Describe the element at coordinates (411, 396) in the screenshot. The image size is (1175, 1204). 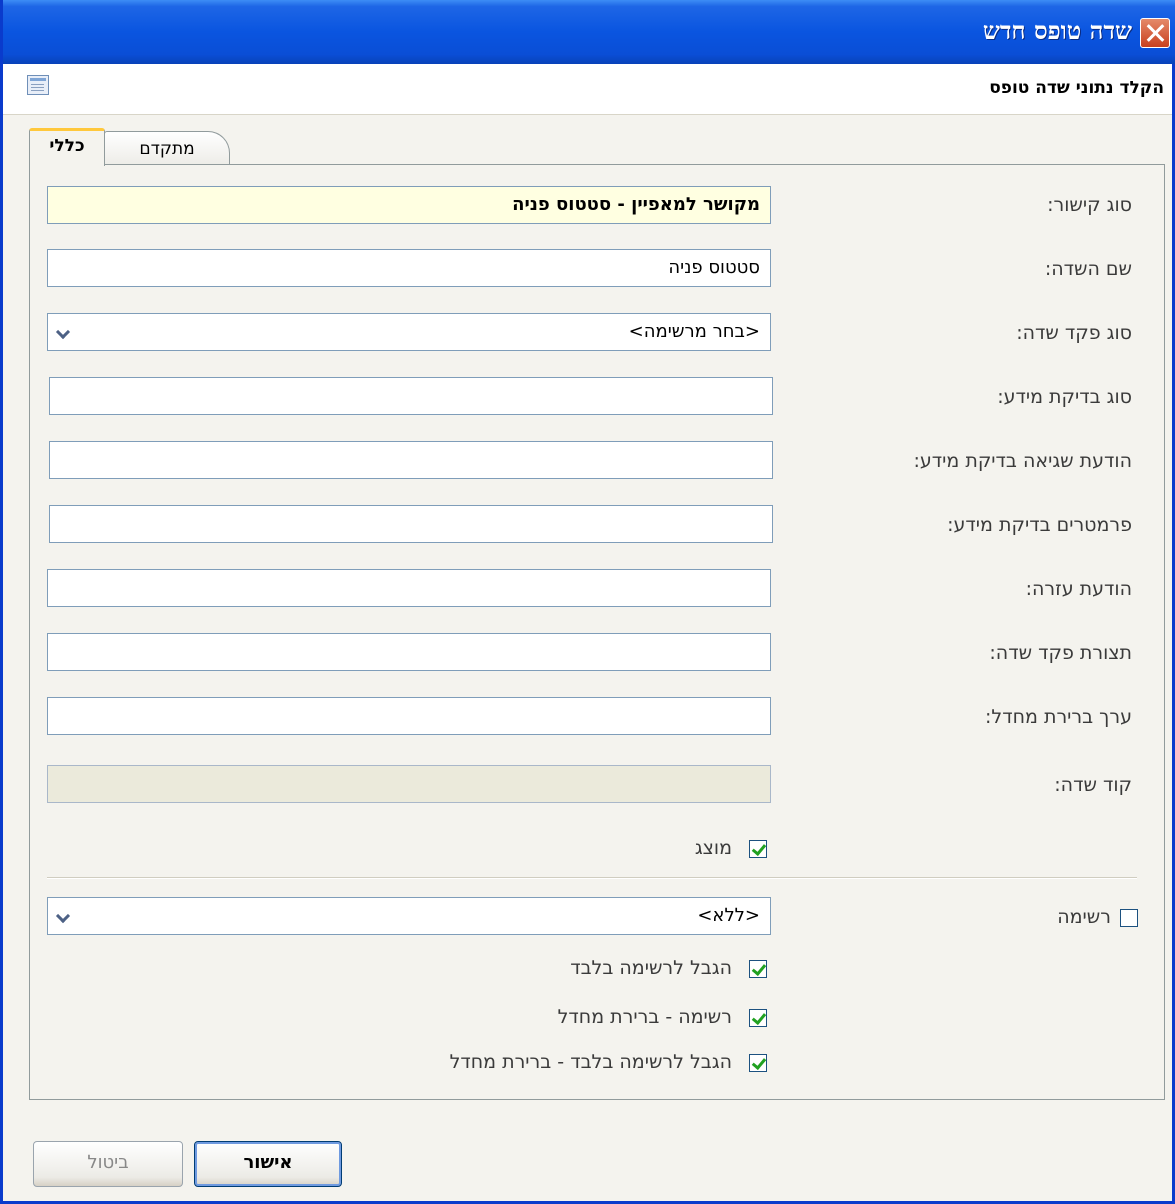
I see `validation-type-input` at that location.